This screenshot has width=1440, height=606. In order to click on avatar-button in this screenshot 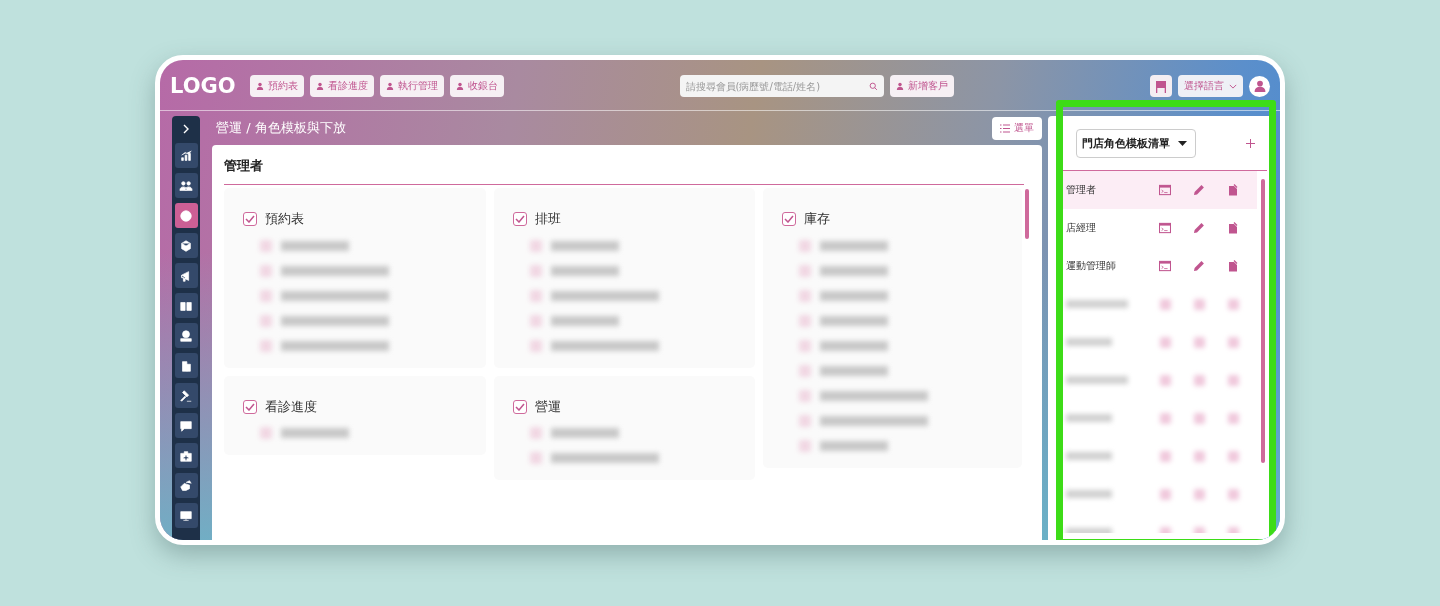, I will do `click(1259, 86)`.